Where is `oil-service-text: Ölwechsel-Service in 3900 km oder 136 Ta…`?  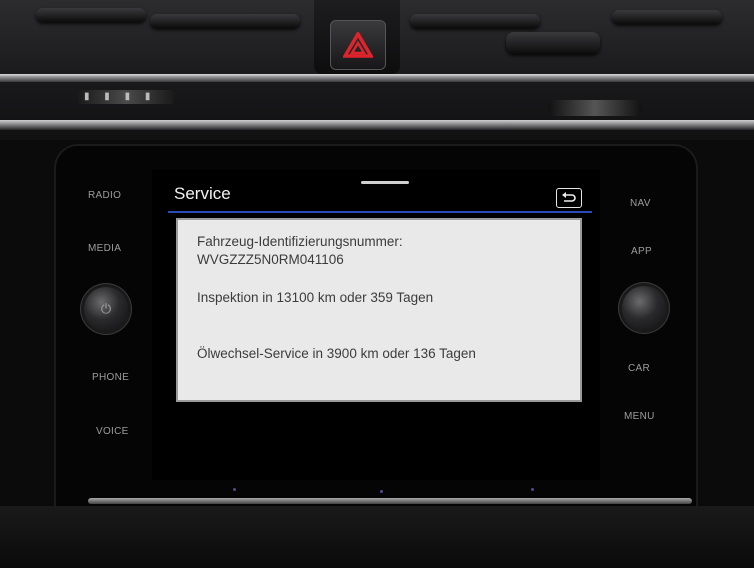 oil-service-text: Ölwechsel-Service in 3900 km oder 136 Ta… is located at coordinates (336, 353).